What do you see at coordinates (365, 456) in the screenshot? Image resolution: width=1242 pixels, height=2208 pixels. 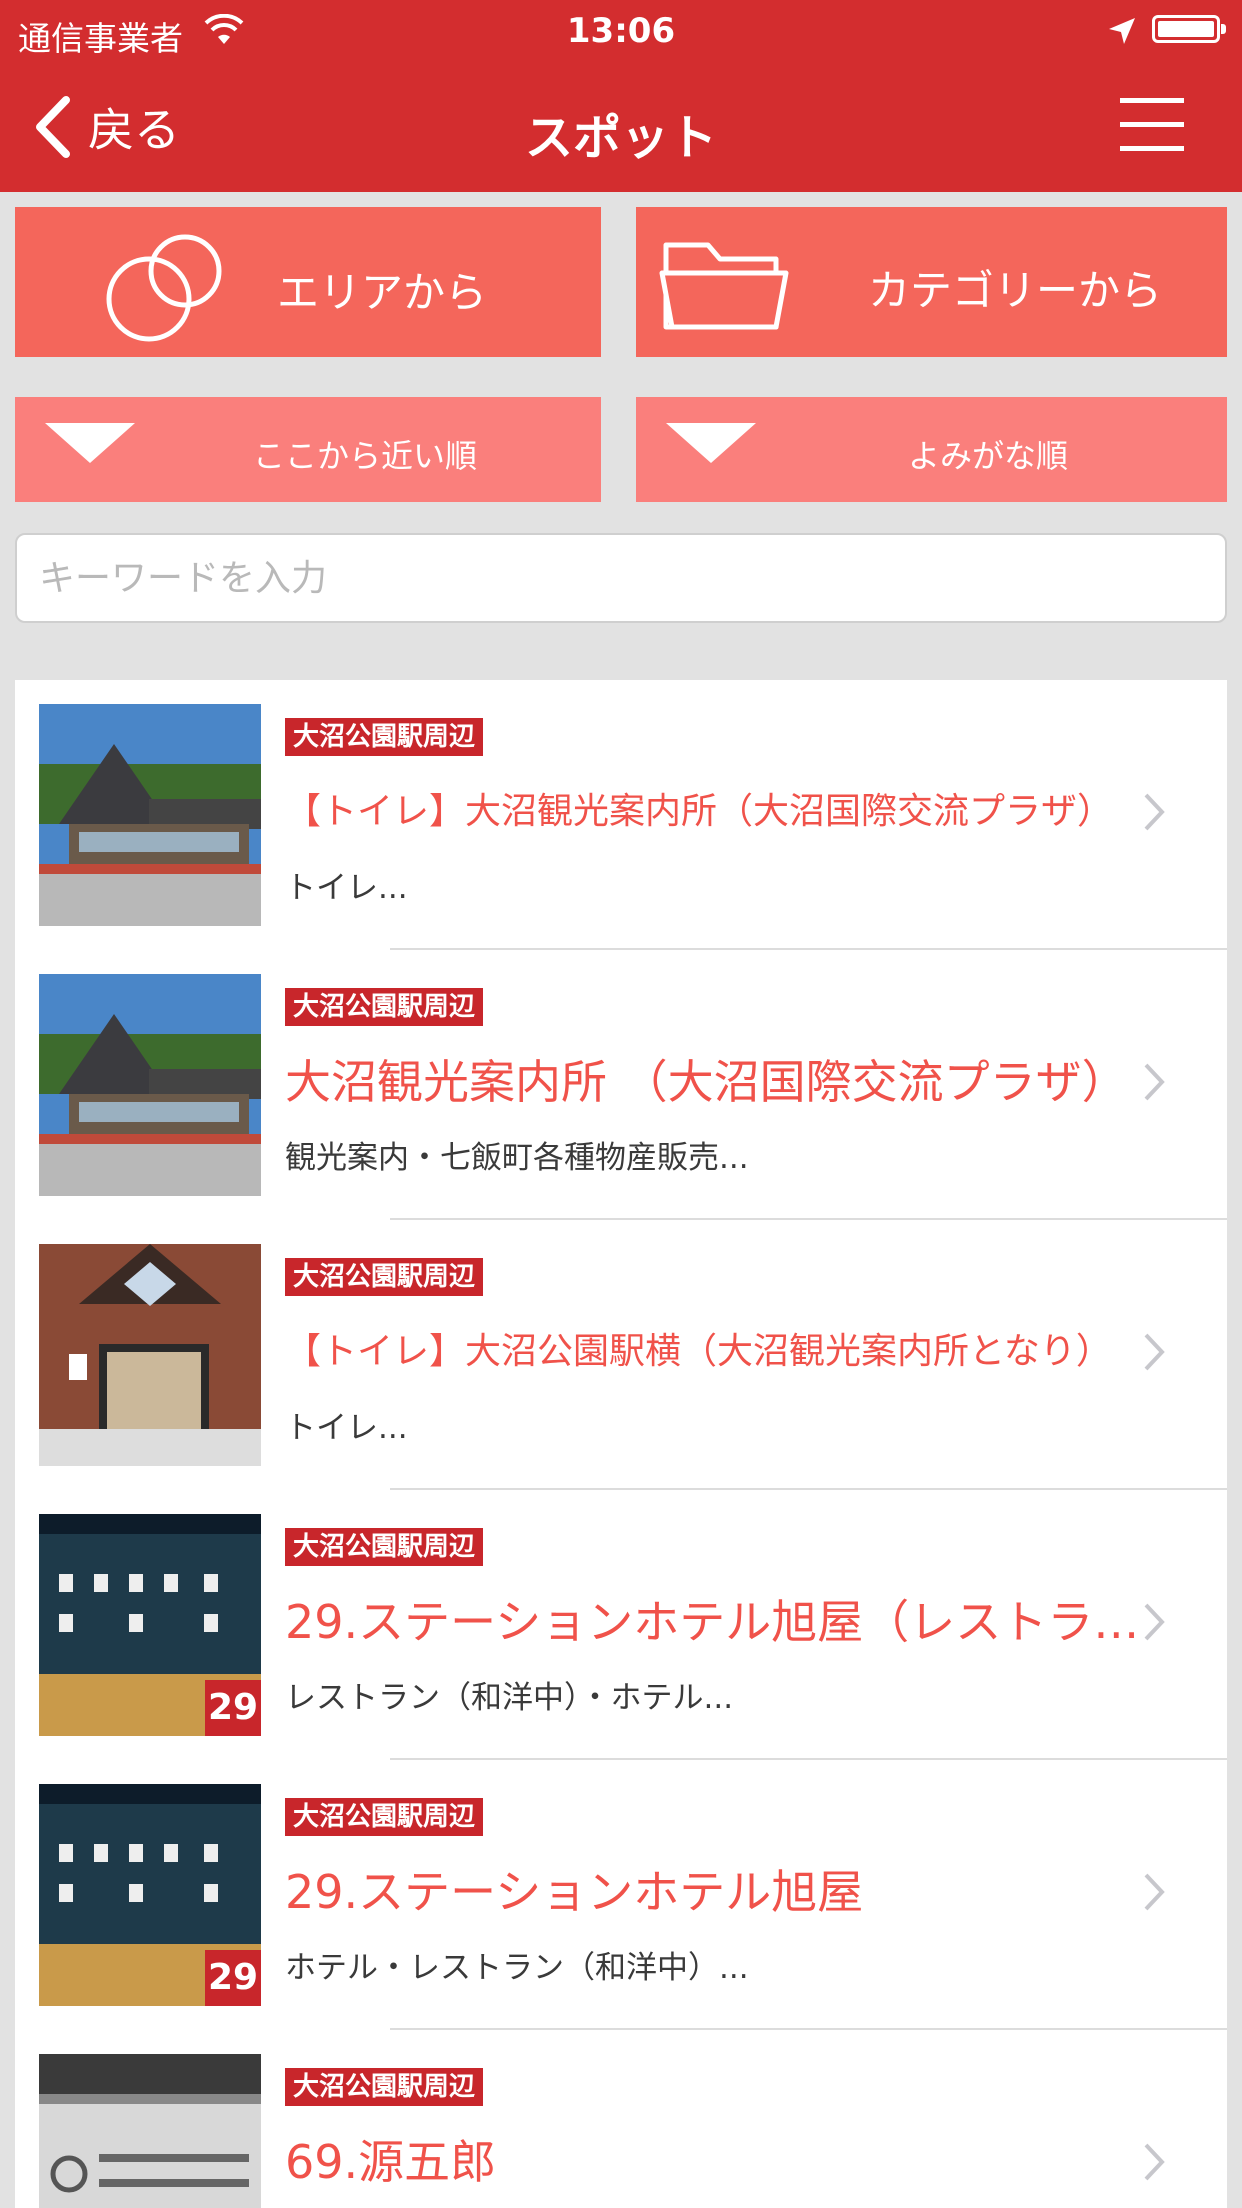 I see `sort-distance-label: ここから近い順` at bounding box center [365, 456].